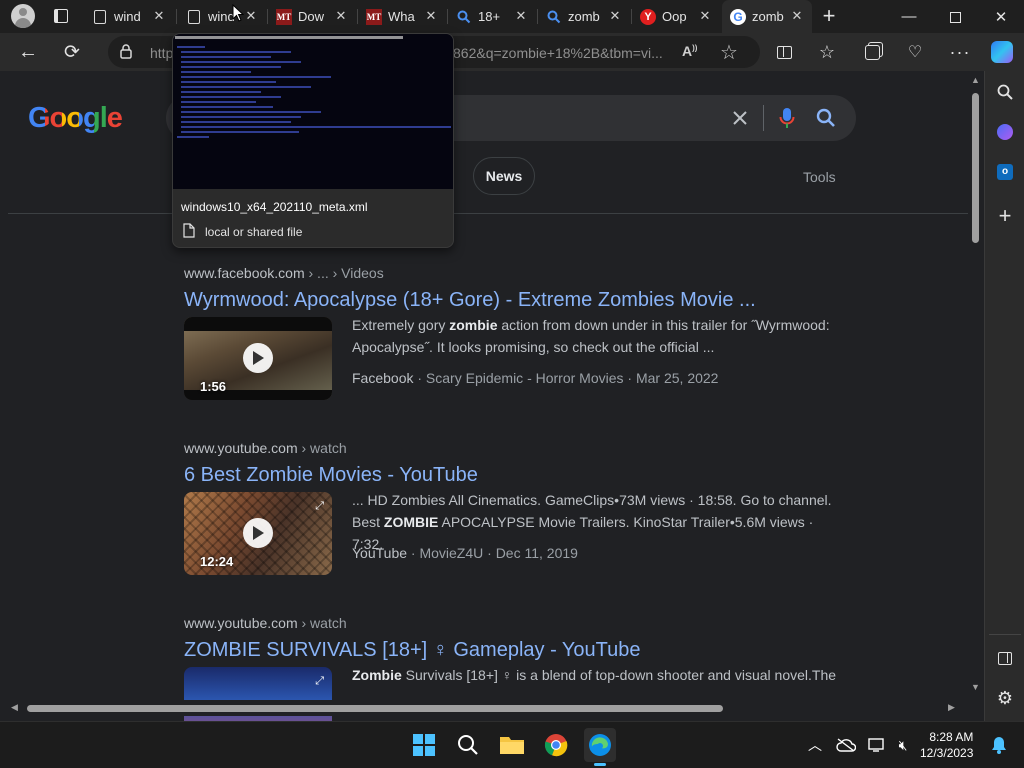 This screenshot has width=1024, height=768. Describe the element at coordinates (946, 745) in the screenshot. I see `system-clock: 8:28 AM 12/3/2023` at that location.